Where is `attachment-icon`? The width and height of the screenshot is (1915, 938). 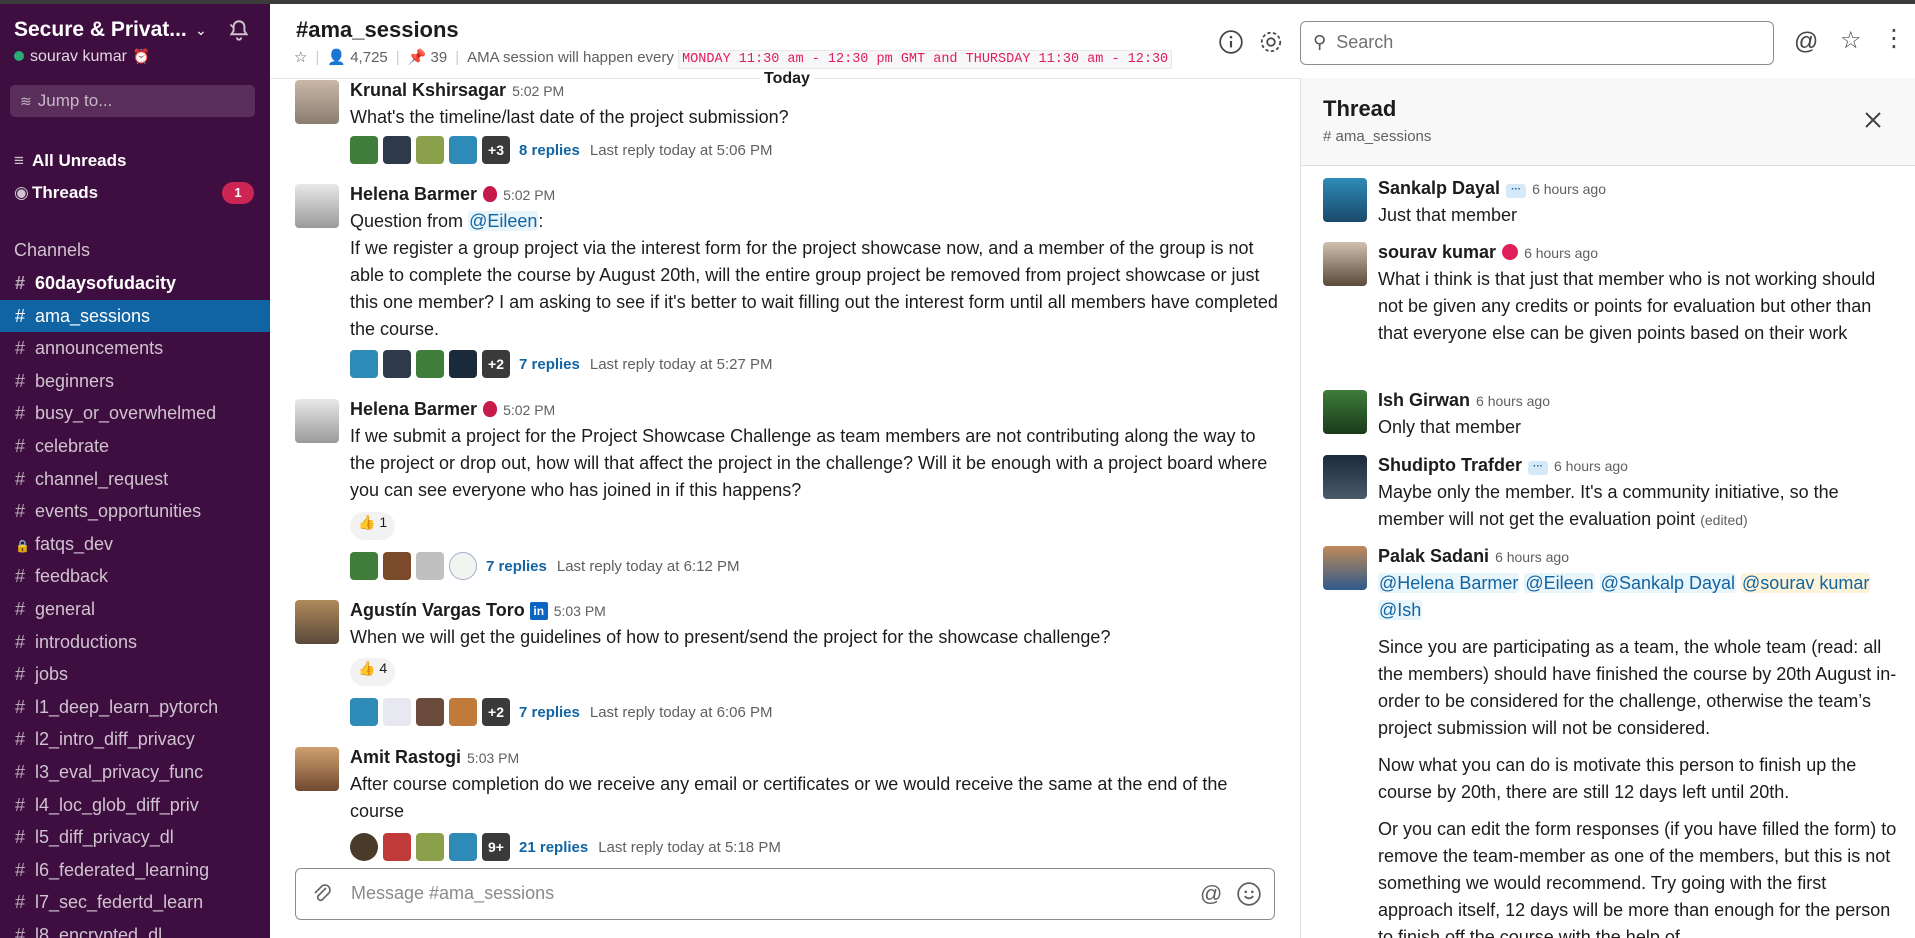
attachment-icon is located at coordinates (322, 894).